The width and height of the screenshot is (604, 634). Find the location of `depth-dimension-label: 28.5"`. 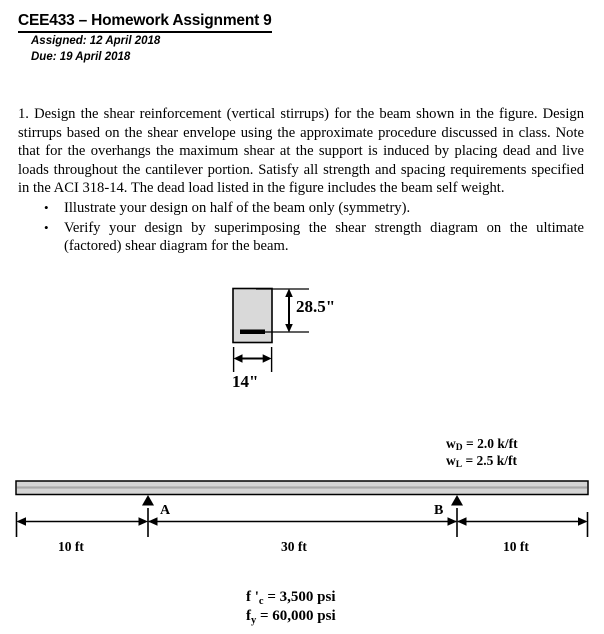

depth-dimension-label: 28.5" is located at coordinates (316, 306).